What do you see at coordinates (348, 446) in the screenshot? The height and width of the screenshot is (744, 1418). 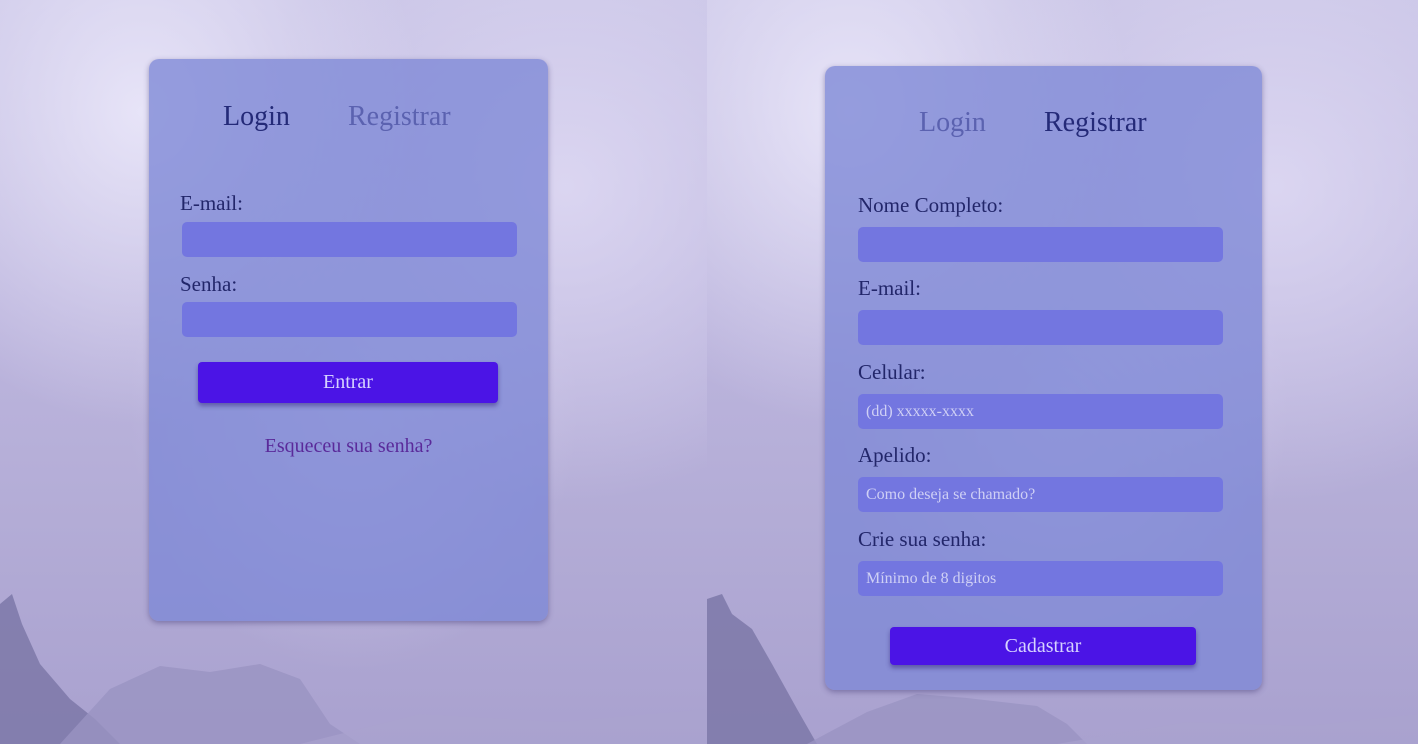 I see `forgot-password-link: Esqueceu sua senha?` at bounding box center [348, 446].